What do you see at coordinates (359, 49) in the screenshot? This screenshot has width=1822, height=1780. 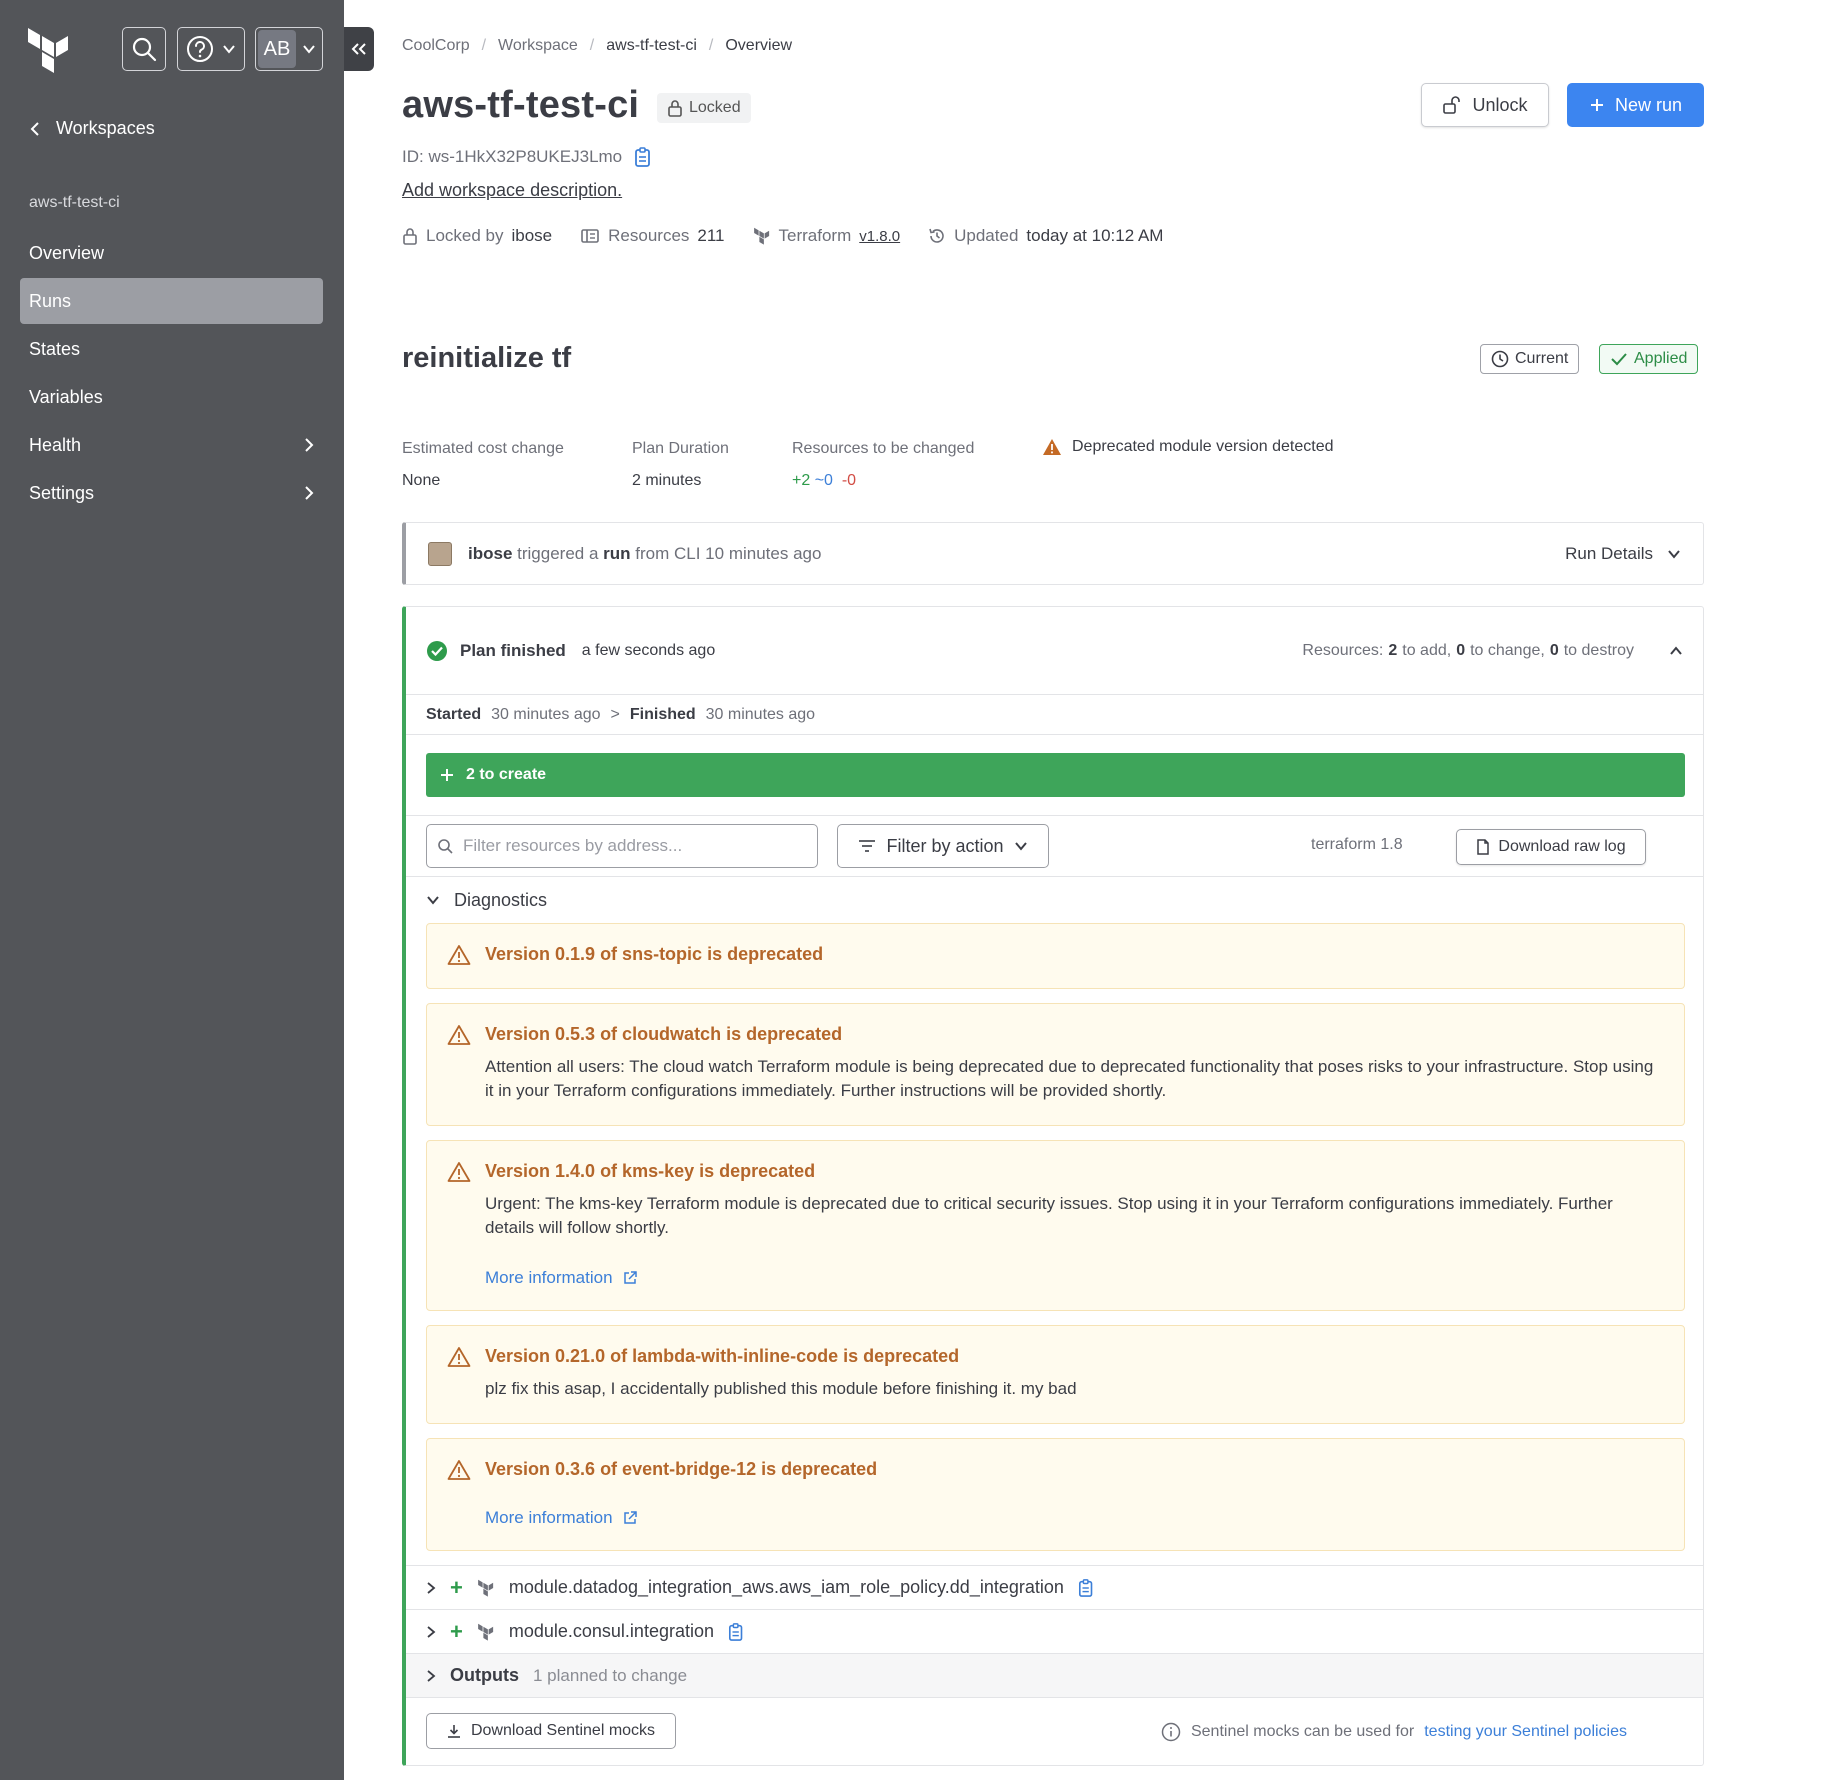 I see `collapse-sidebar-button` at bounding box center [359, 49].